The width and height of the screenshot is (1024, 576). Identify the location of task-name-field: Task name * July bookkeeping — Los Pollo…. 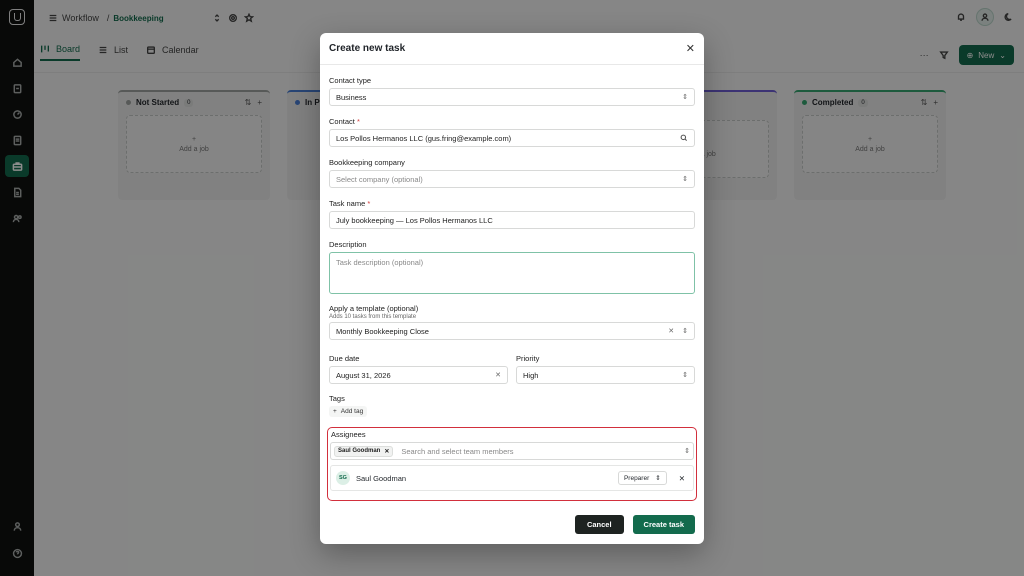
(512, 214).